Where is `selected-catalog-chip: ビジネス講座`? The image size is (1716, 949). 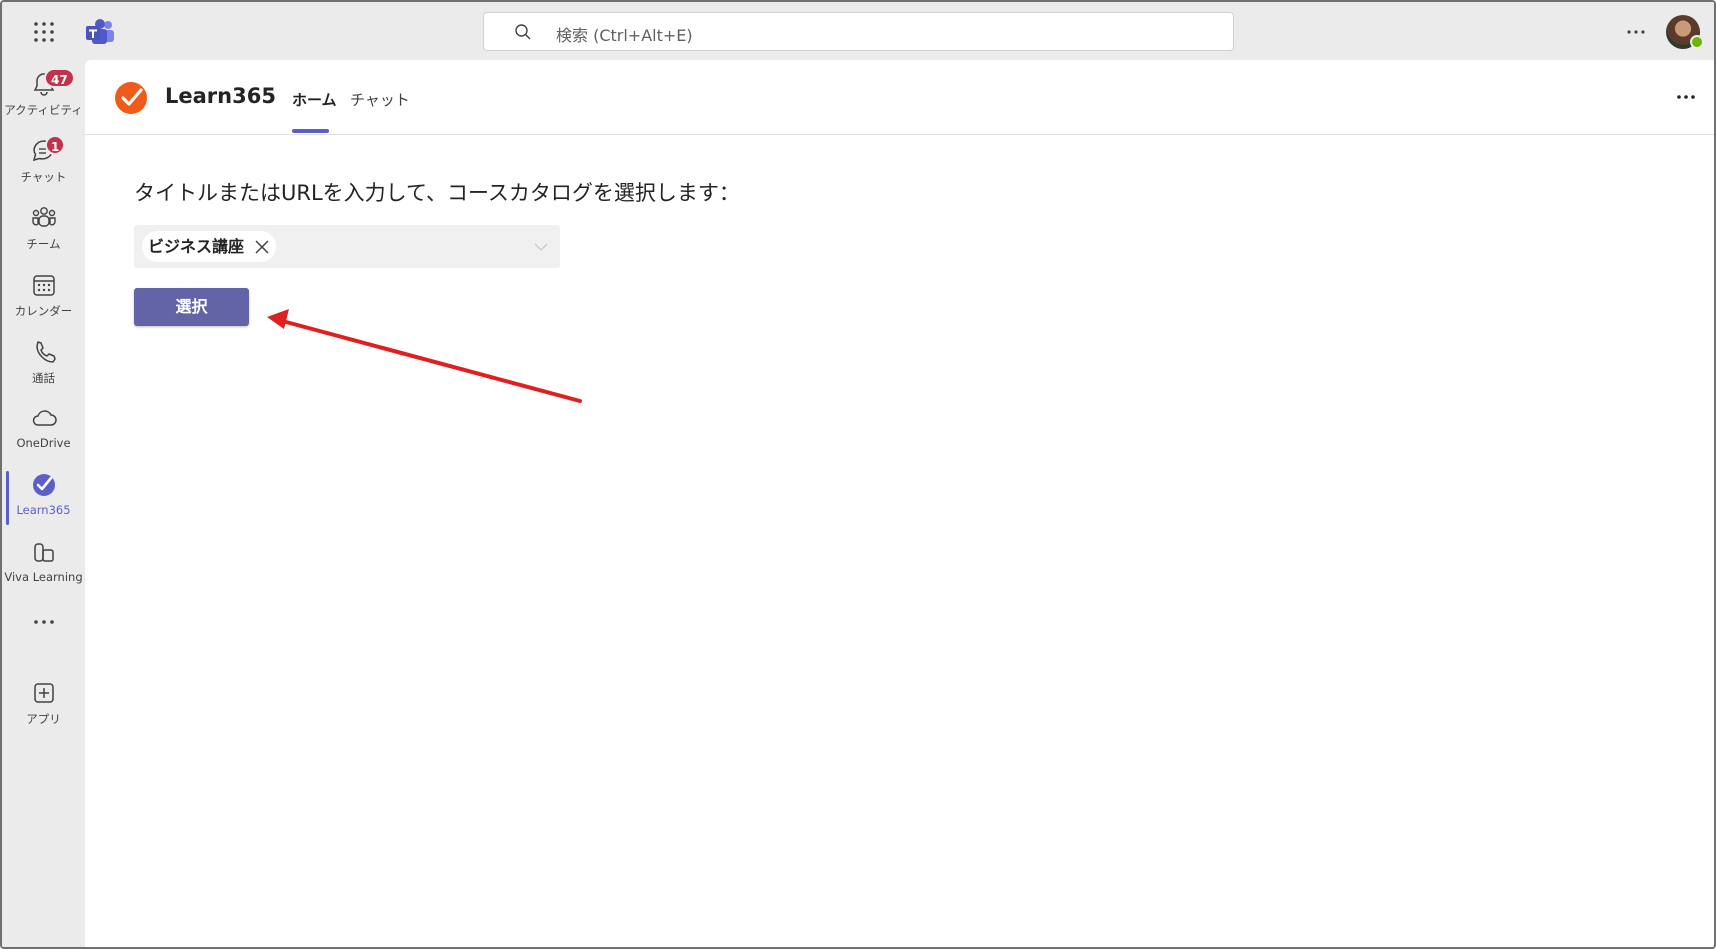 selected-catalog-chip: ビジネス講座 is located at coordinates (209, 246).